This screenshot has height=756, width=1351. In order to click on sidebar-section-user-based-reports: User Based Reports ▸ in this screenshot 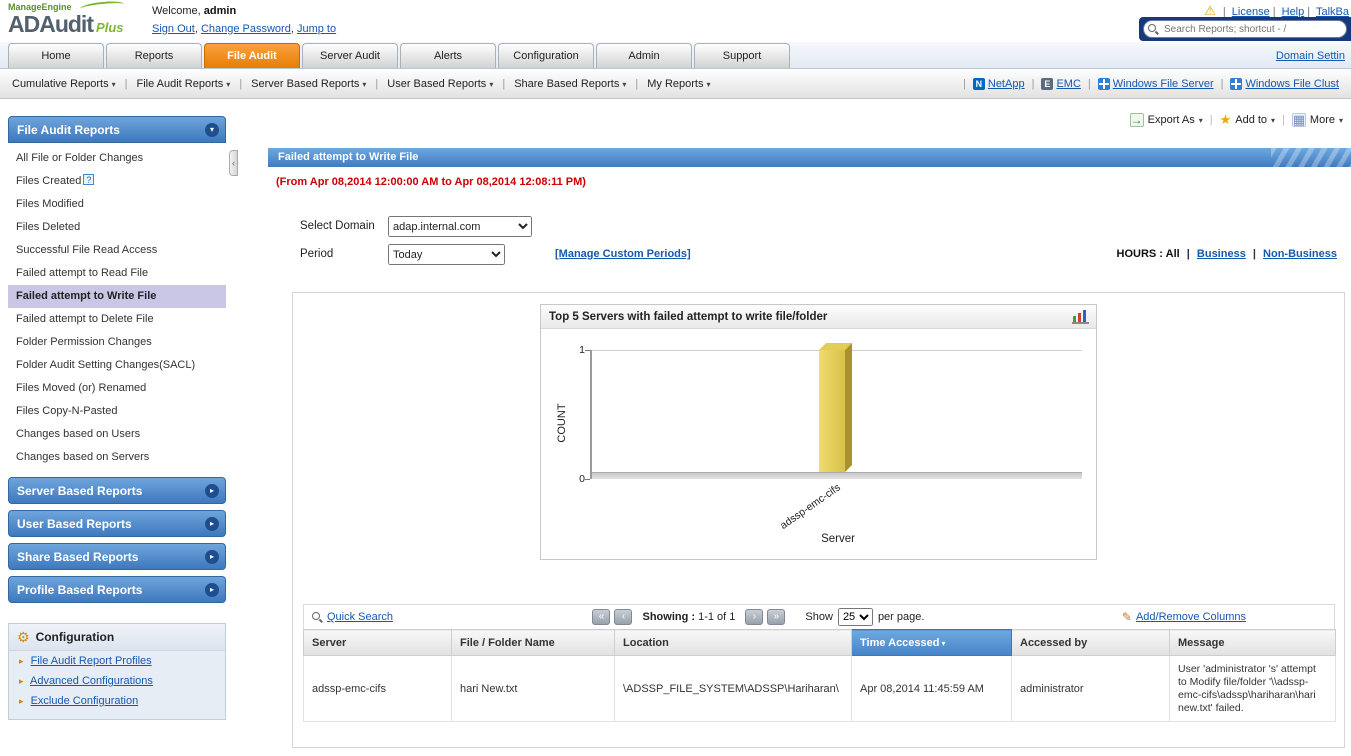, I will do `click(117, 523)`.